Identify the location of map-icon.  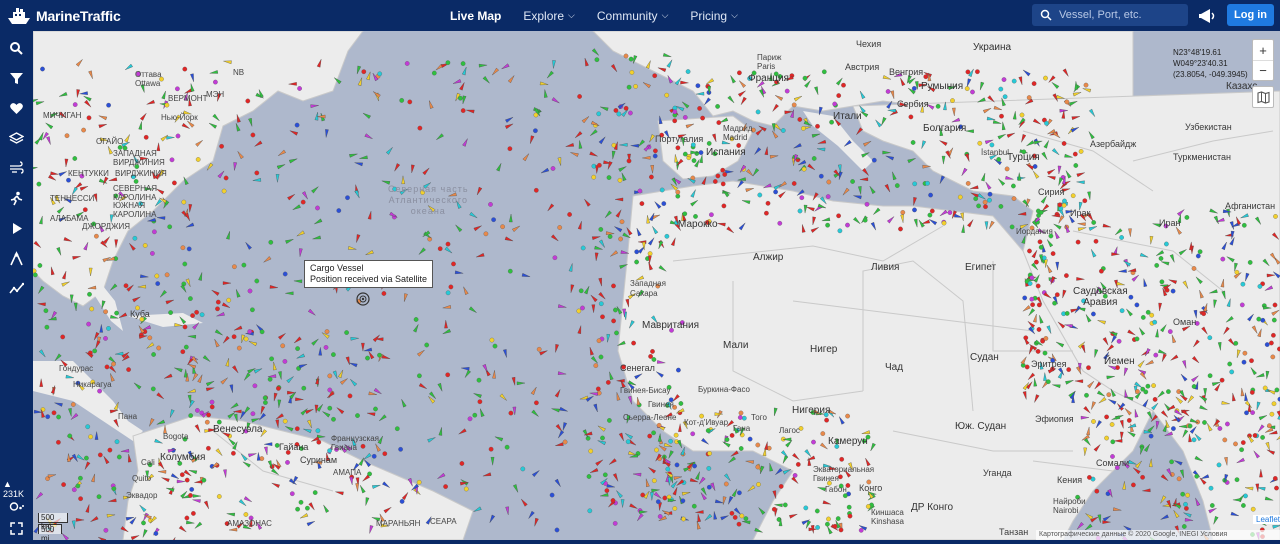
(1263, 97).